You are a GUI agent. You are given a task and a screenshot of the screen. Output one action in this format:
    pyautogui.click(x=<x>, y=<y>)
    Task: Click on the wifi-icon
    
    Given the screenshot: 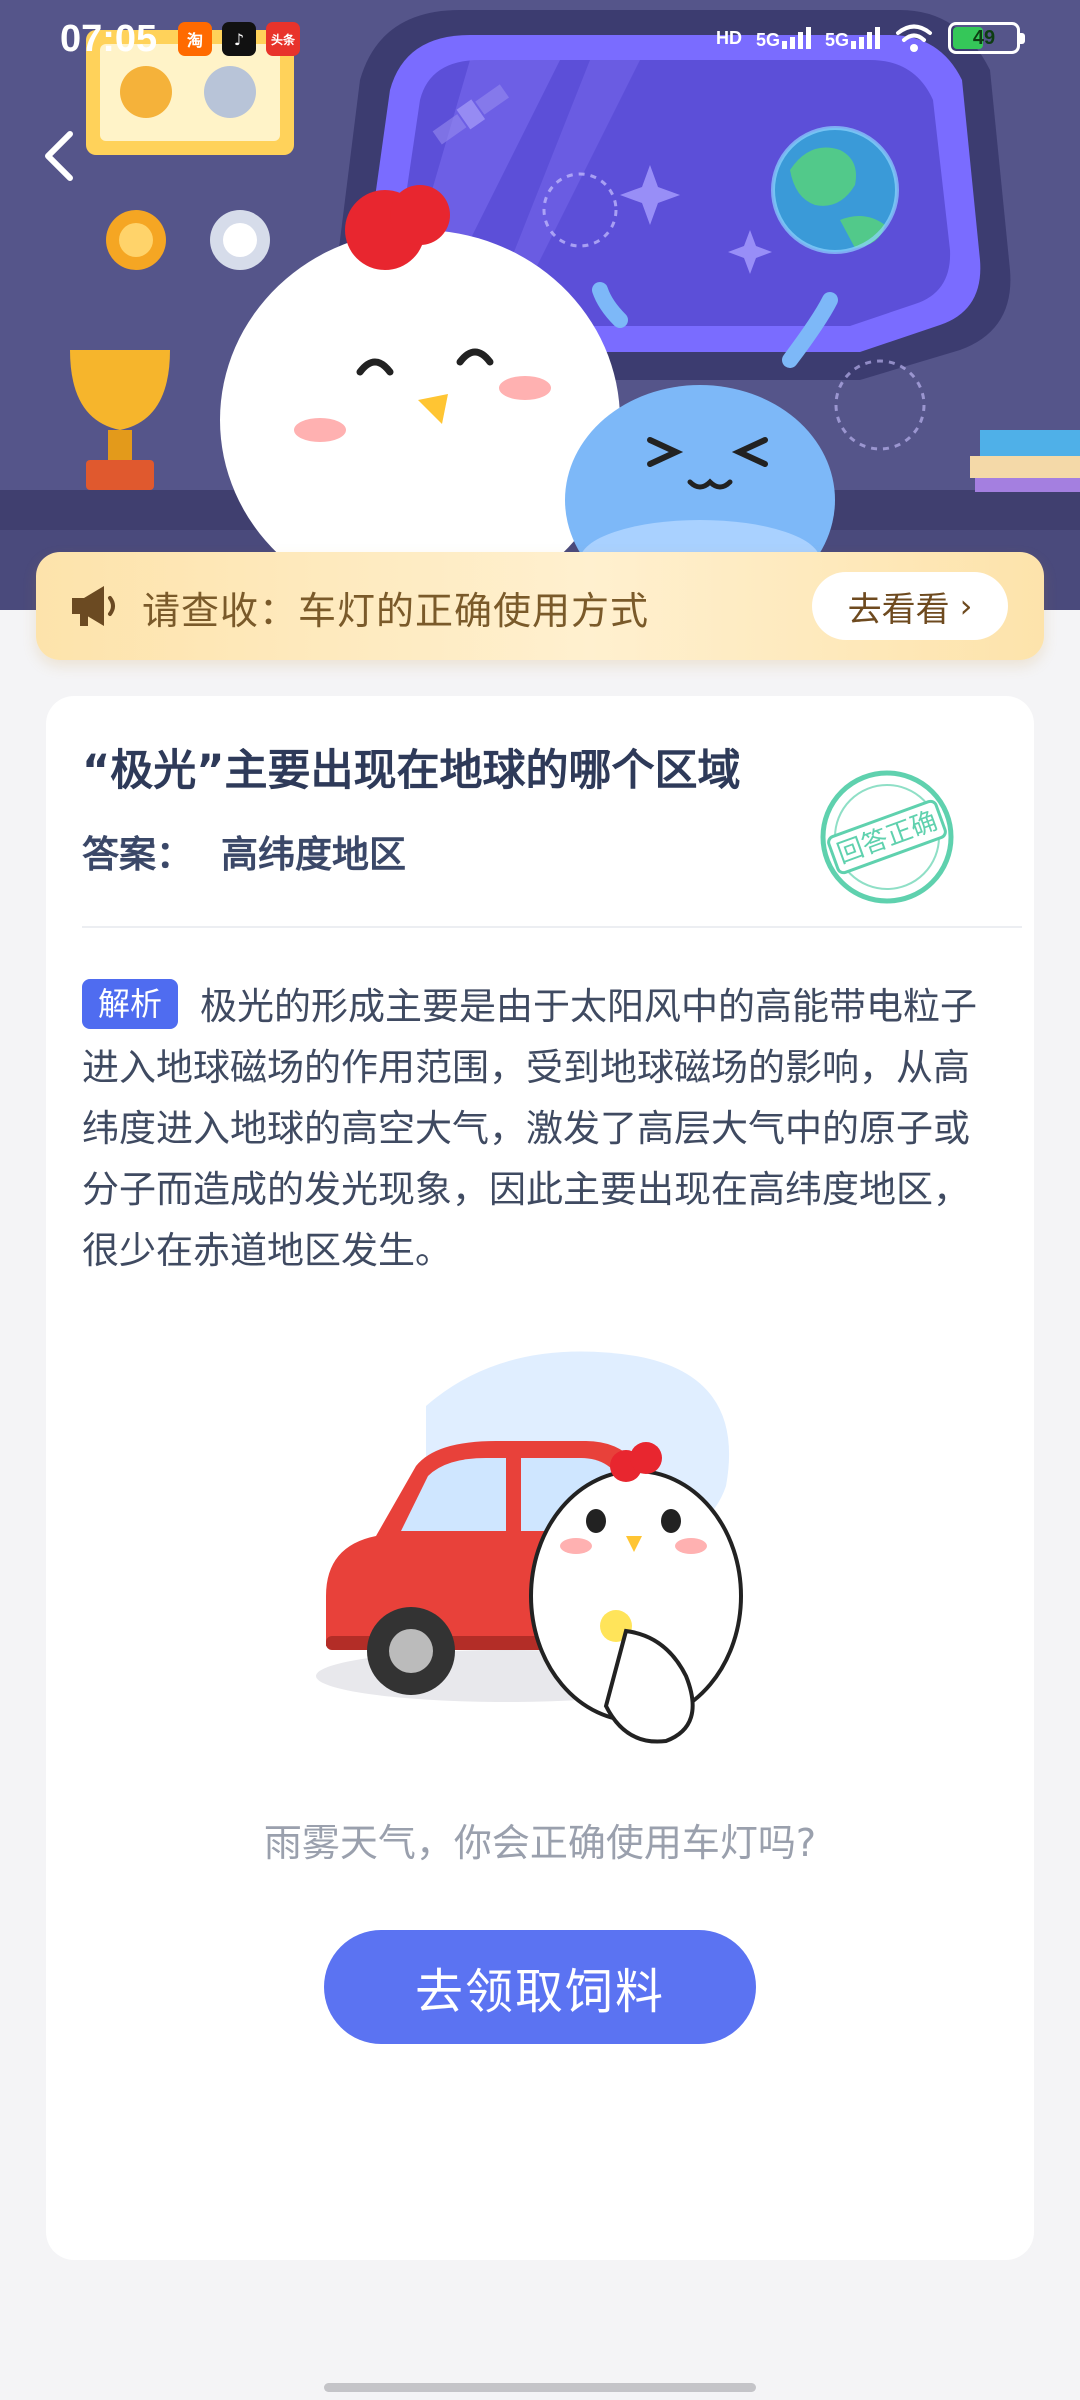 What is the action you would take?
    pyautogui.click(x=914, y=38)
    